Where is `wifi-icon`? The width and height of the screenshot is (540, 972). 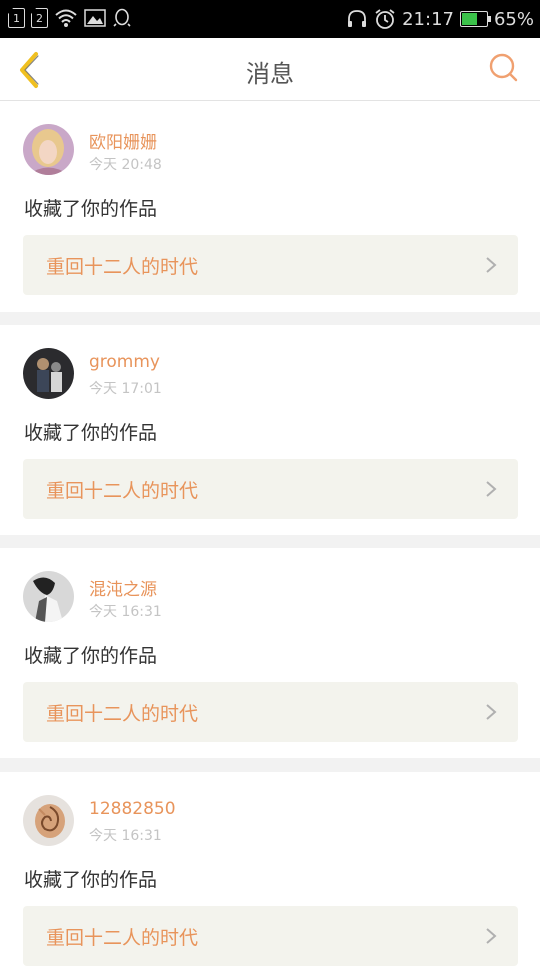 wifi-icon is located at coordinates (66, 18).